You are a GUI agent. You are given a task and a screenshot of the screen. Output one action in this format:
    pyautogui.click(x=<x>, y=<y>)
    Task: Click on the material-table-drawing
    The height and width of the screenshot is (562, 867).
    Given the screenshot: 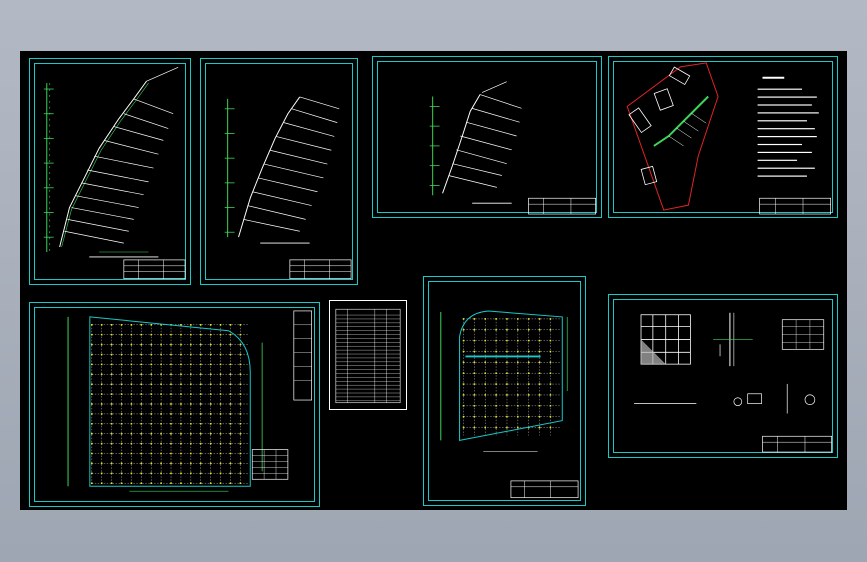 What is the action you would take?
    pyautogui.click(x=368, y=356)
    